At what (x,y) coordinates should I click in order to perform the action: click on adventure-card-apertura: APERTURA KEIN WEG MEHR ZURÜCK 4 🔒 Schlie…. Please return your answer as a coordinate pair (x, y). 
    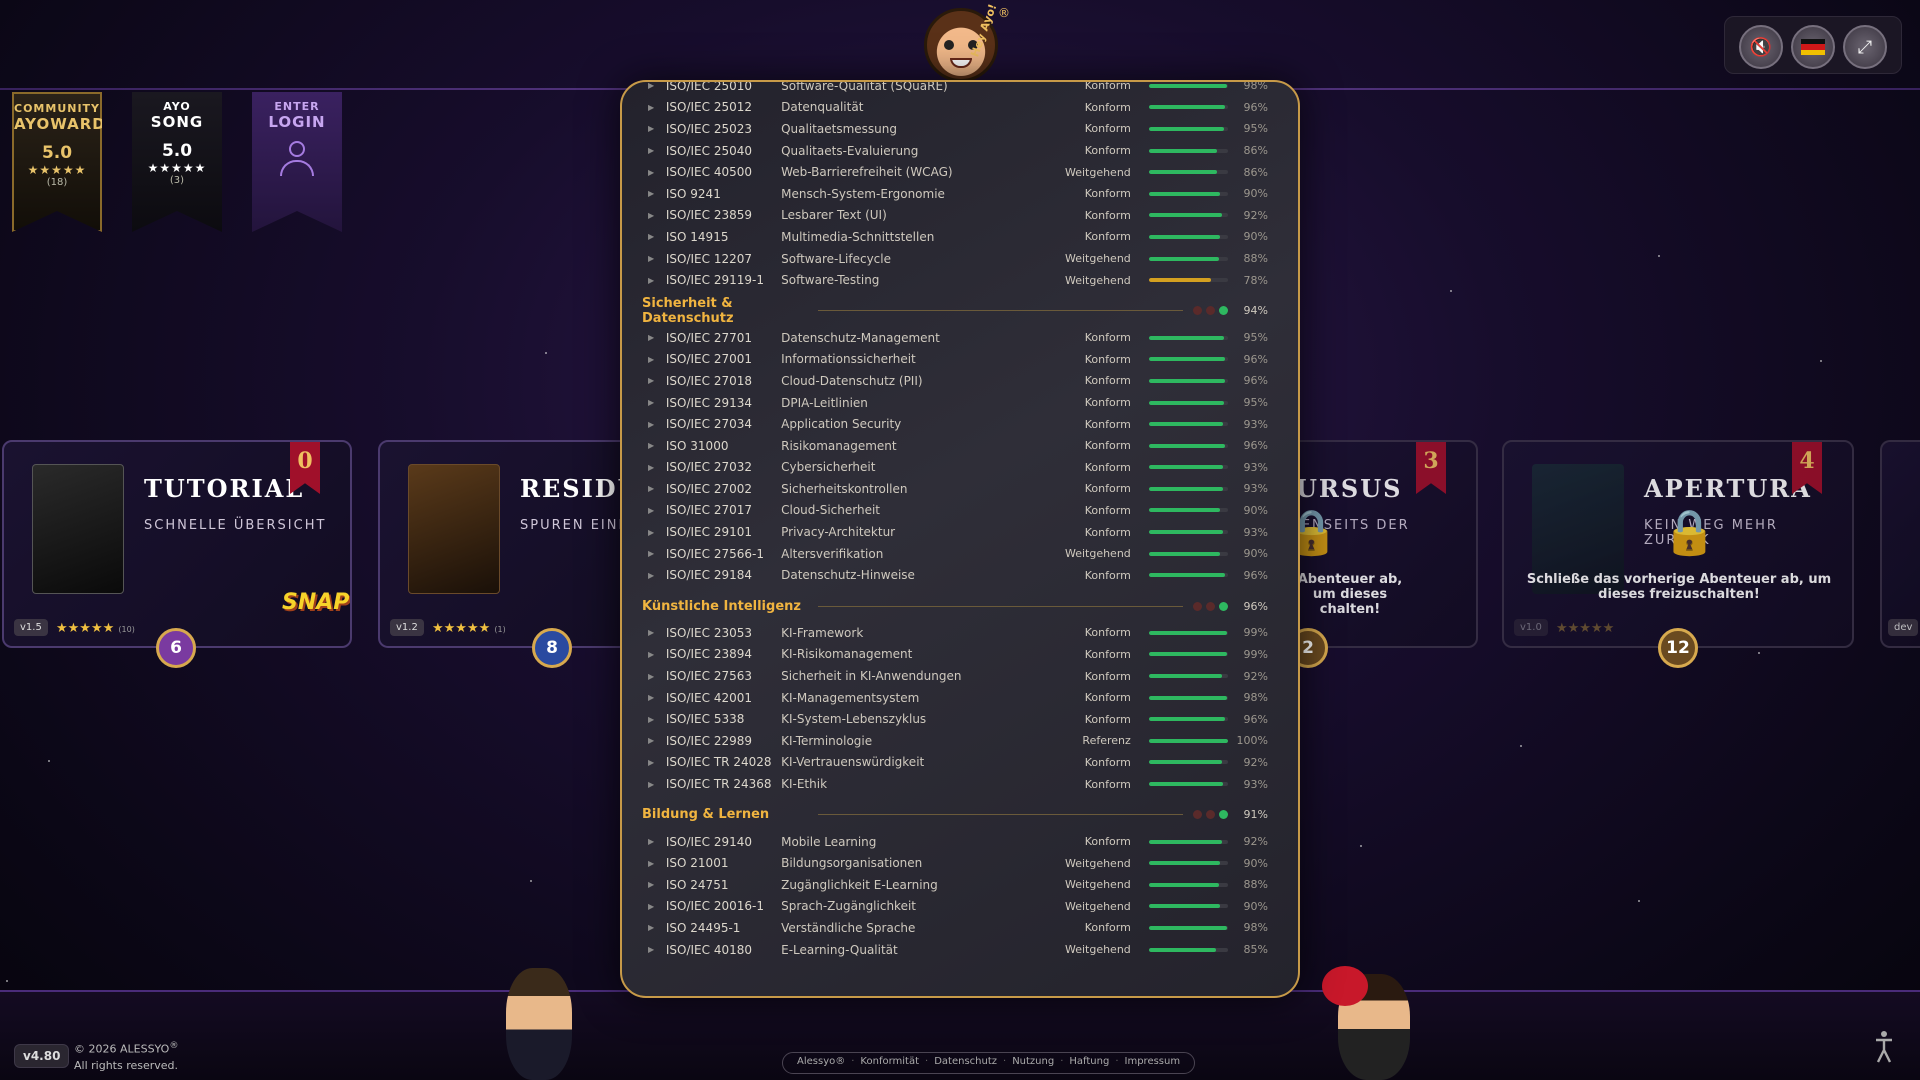
    Looking at the image, I should click on (1678, 544).